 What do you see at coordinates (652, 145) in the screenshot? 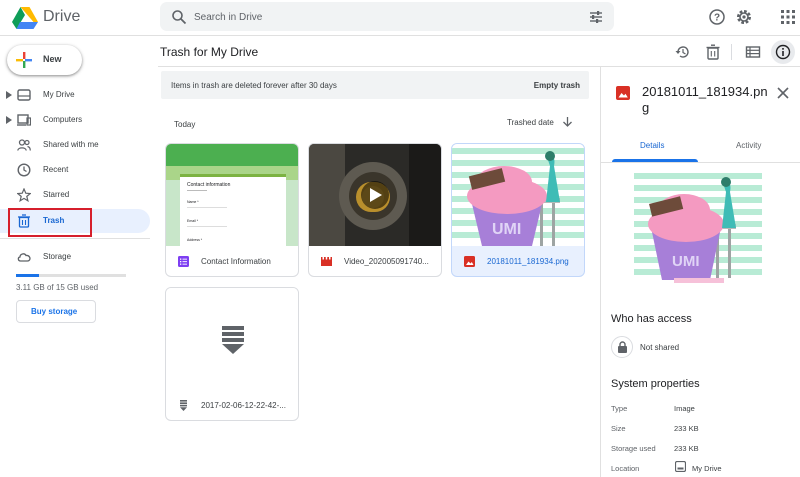
I see `tab-details: Details` at bounding box center [652, 145].